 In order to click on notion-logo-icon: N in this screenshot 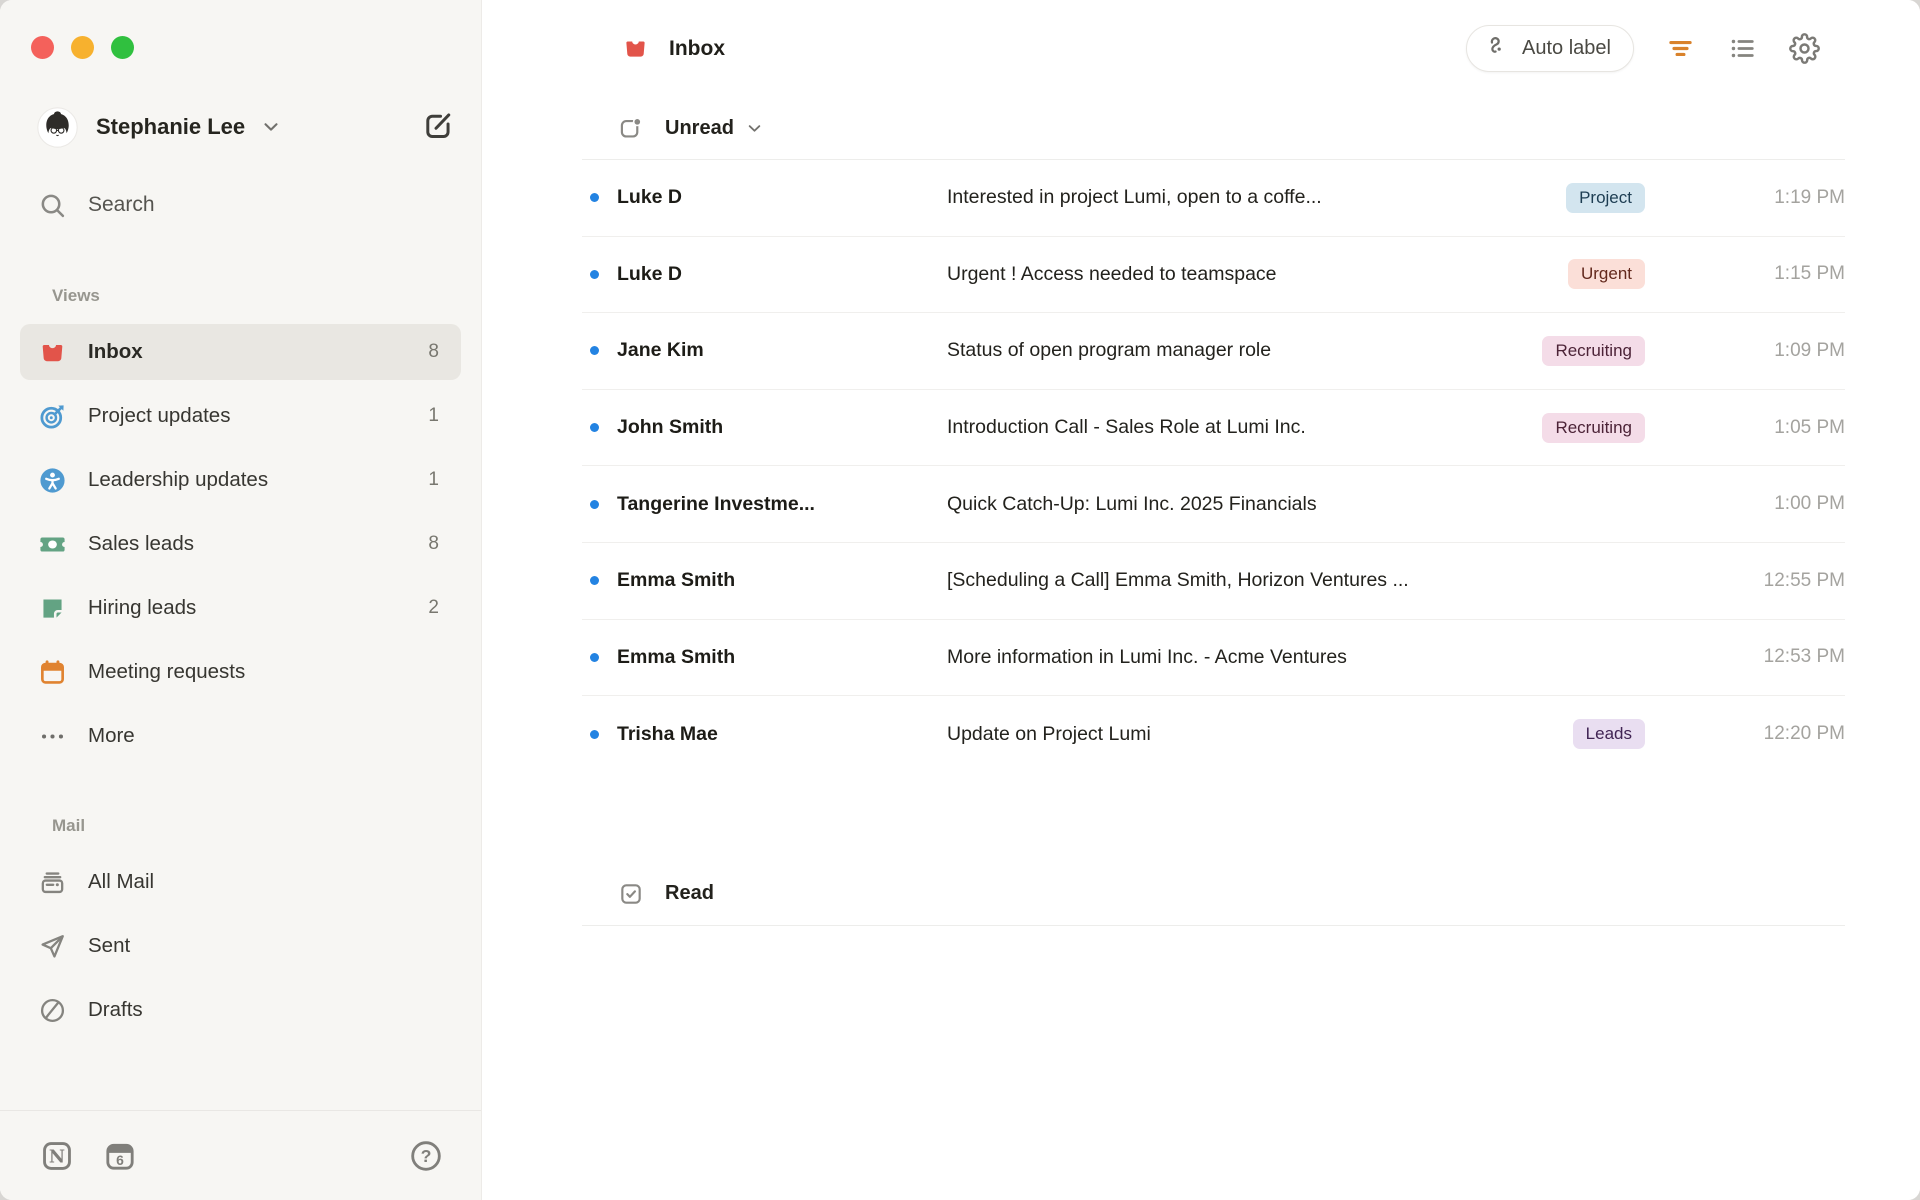, I will do `click(57, 1156)`.